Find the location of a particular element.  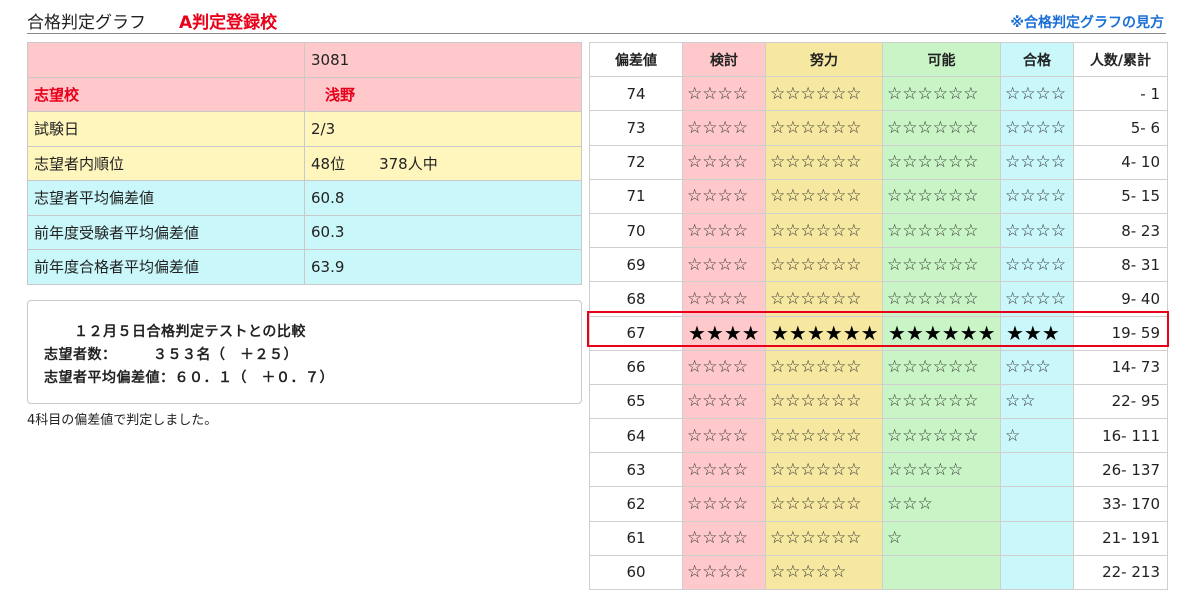

rank-total: 378人中 is located at coordinates (408, 163).